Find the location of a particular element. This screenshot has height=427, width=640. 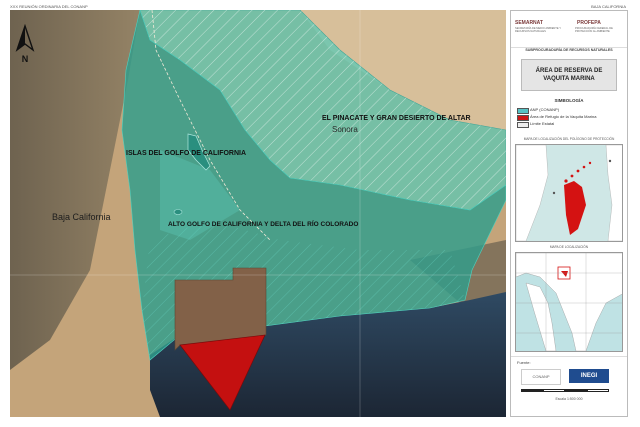

island-small is located at coordinates (178, 212).